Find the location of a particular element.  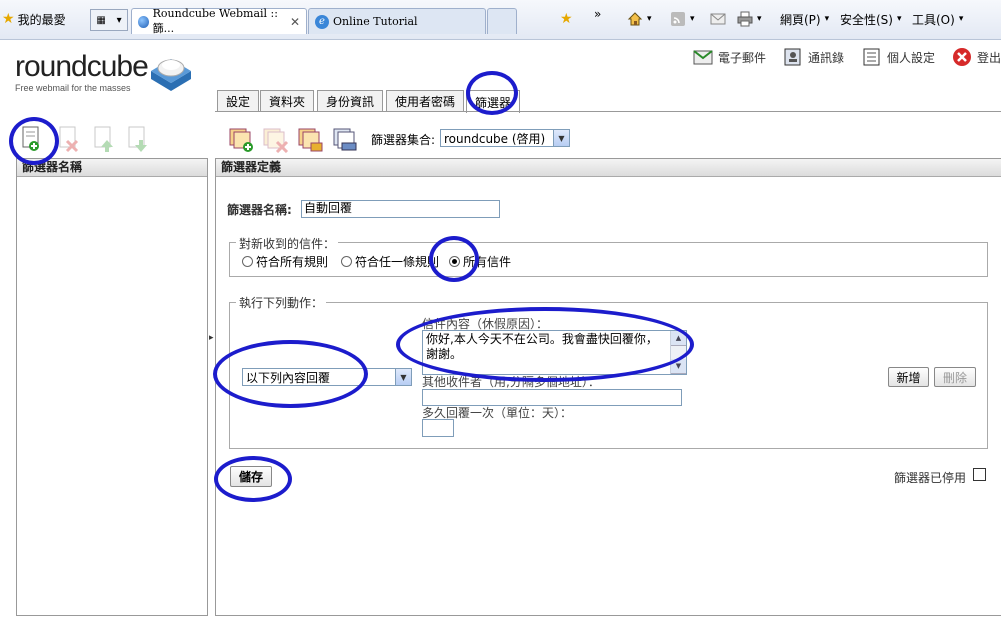

roundcube-logo: roundcube Free webmail for the masses is located at coordinates (82, 72).